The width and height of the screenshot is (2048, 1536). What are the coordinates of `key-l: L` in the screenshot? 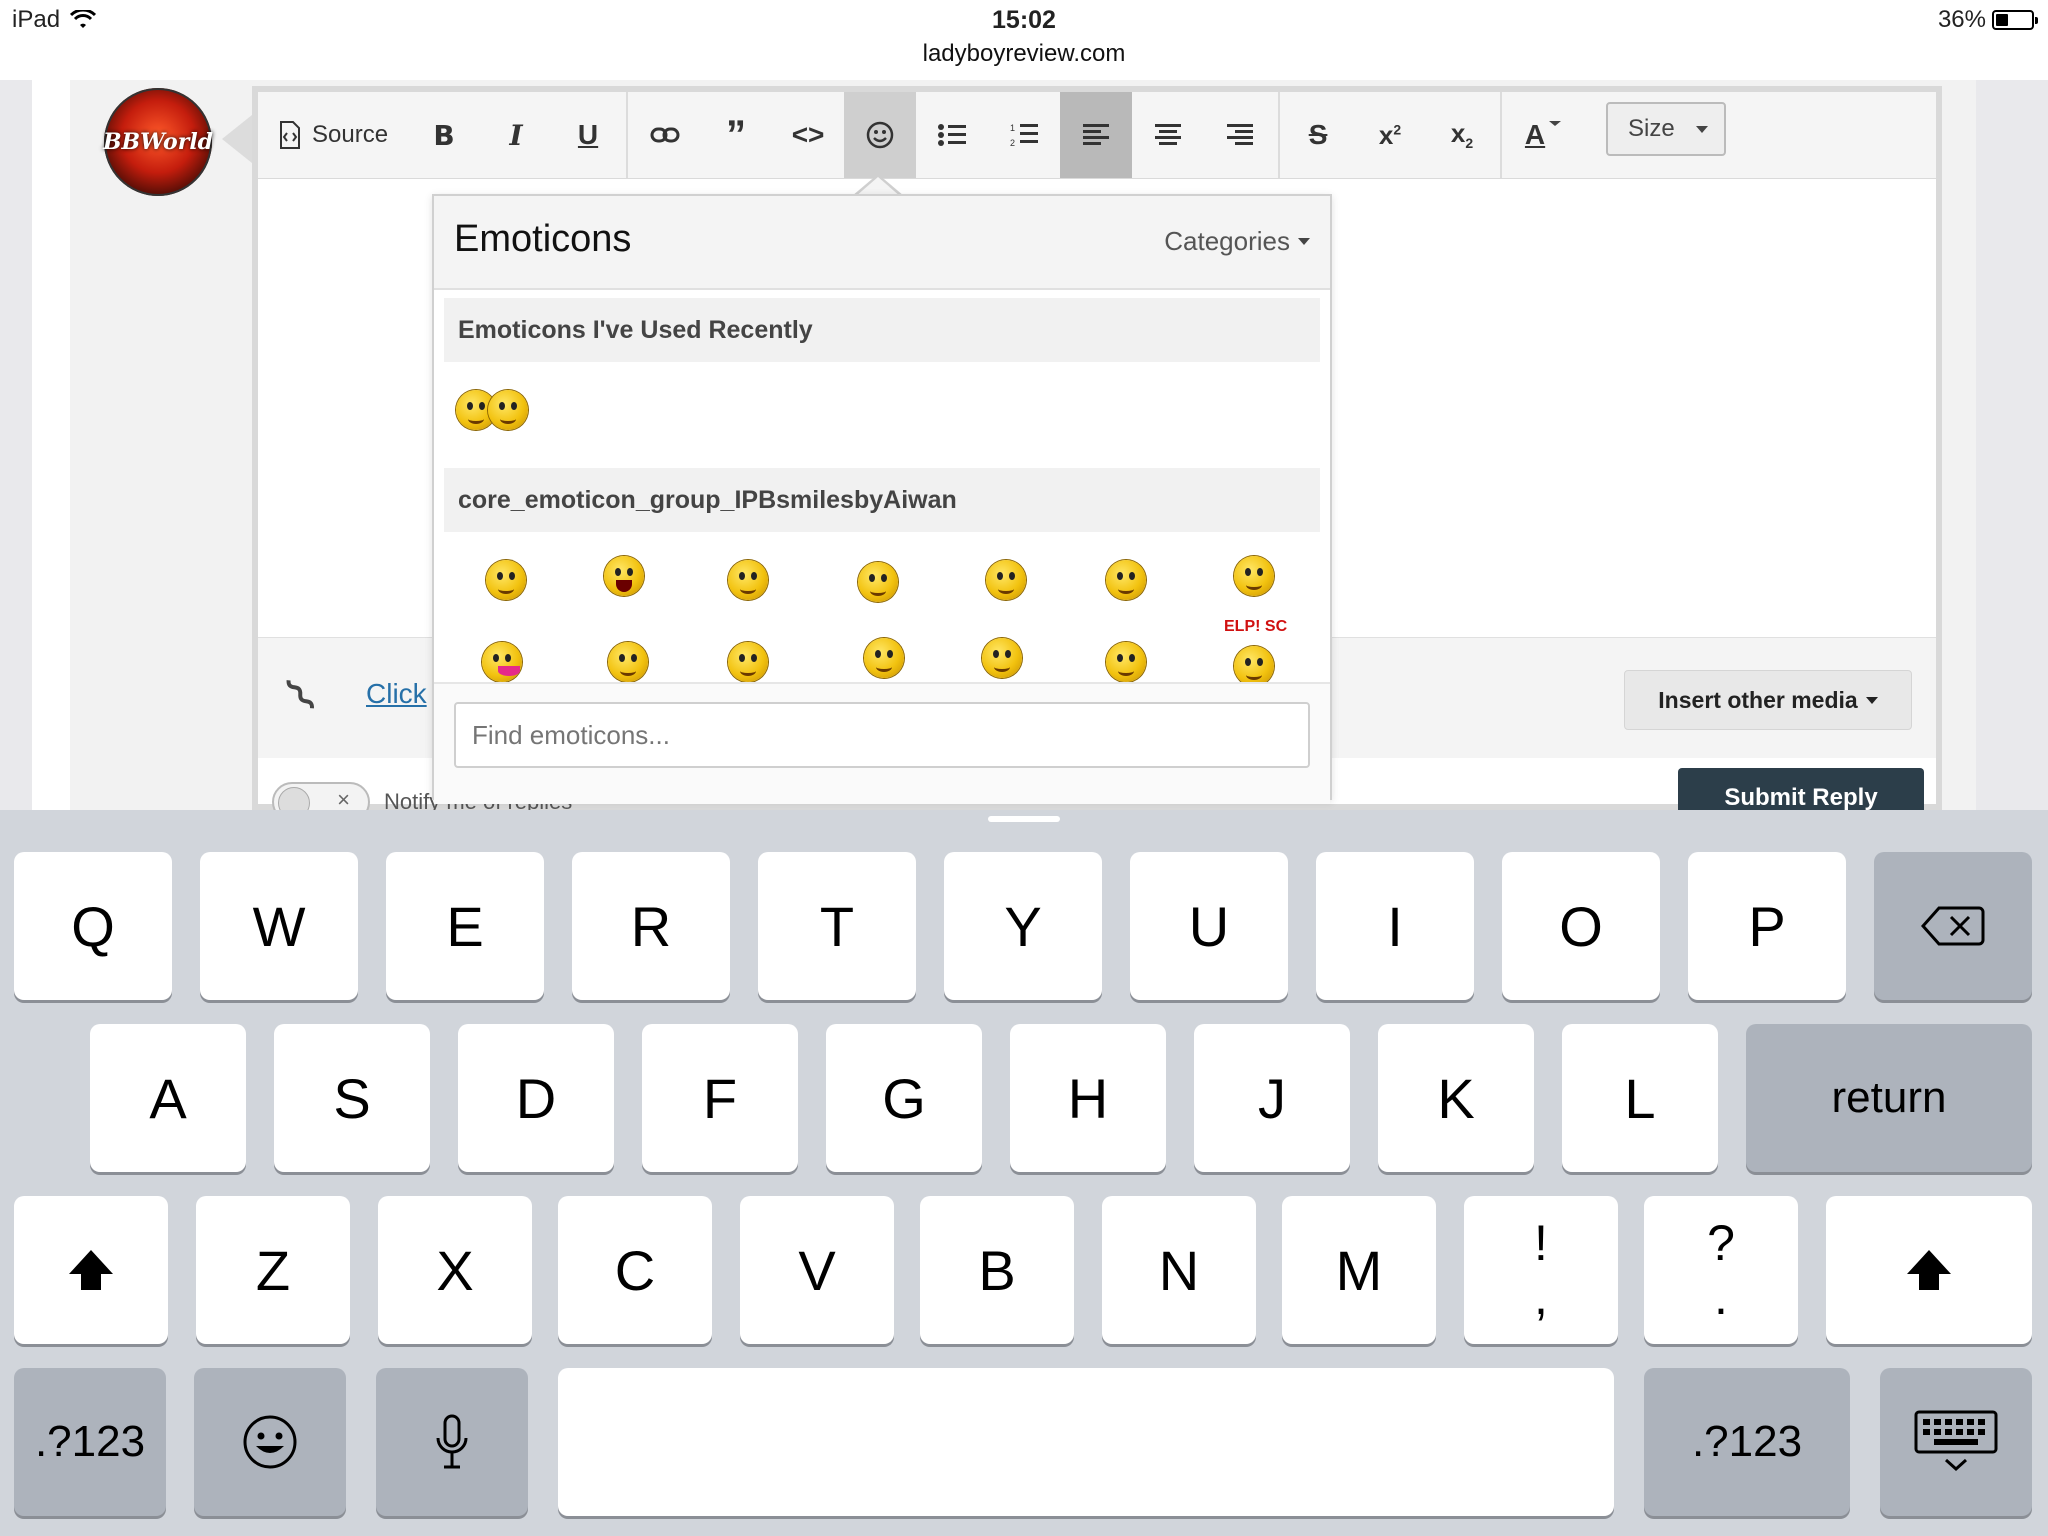 It's located at (1640, 1098).